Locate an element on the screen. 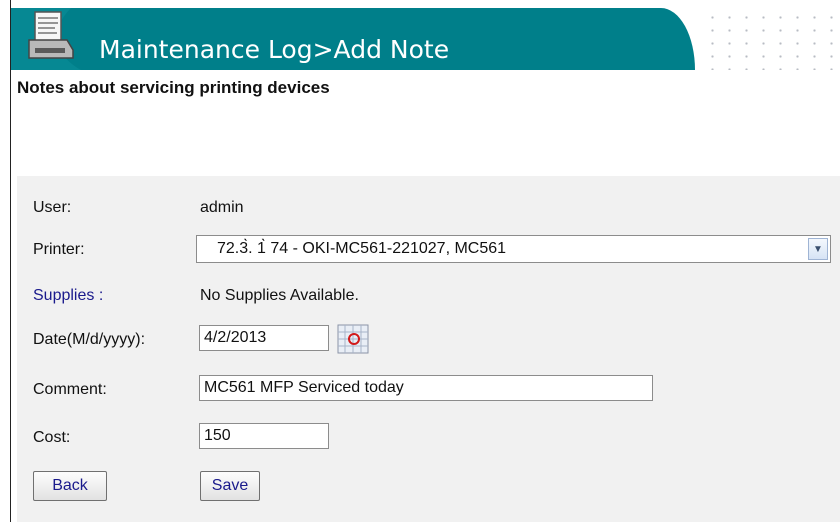 Image resolution: width=840 pixels, height=522 pixels. page-title: Maintenance Log>Add Note is located at coordinates (274, 49).